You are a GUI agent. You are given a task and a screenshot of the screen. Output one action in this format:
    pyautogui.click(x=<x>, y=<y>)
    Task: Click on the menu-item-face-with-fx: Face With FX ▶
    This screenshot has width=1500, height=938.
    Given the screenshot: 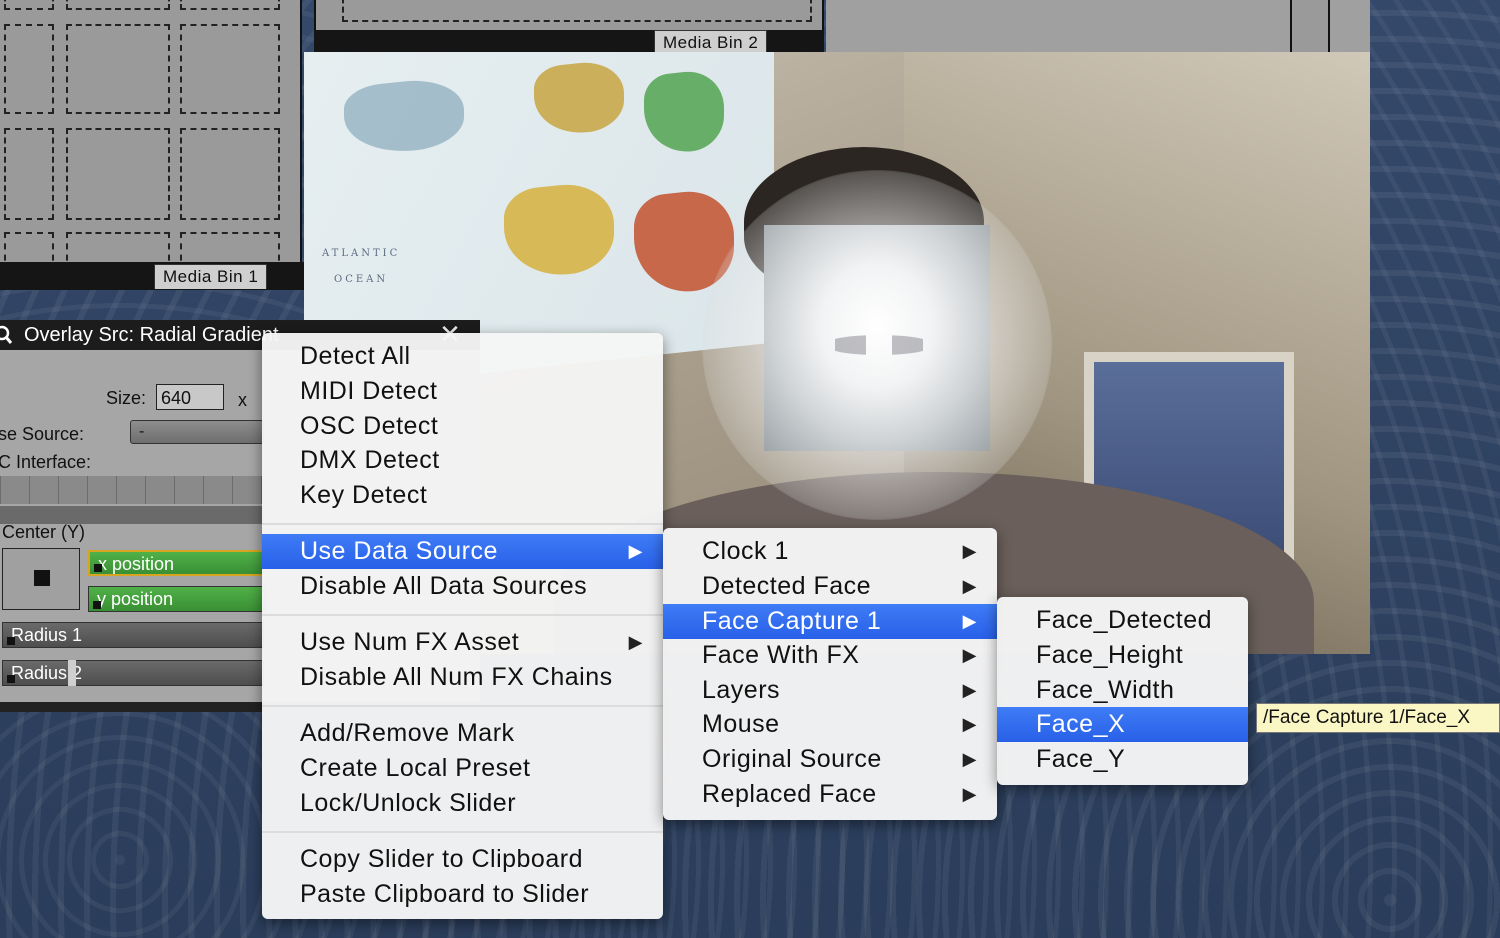 What is the action you would take?
    pyautogui.click(x=830, y=655)
    